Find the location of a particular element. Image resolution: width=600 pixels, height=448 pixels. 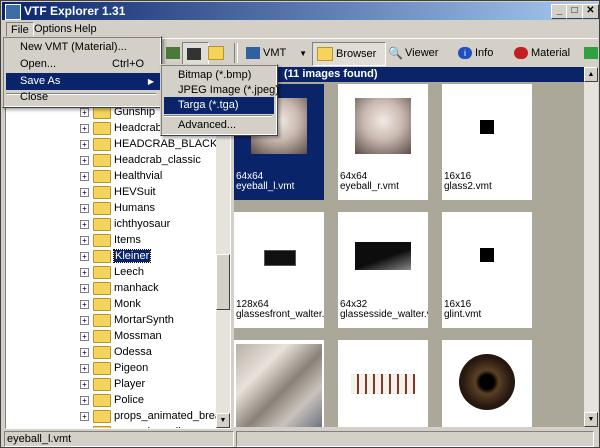

vmt-icon is located at coordinates (253, 53).